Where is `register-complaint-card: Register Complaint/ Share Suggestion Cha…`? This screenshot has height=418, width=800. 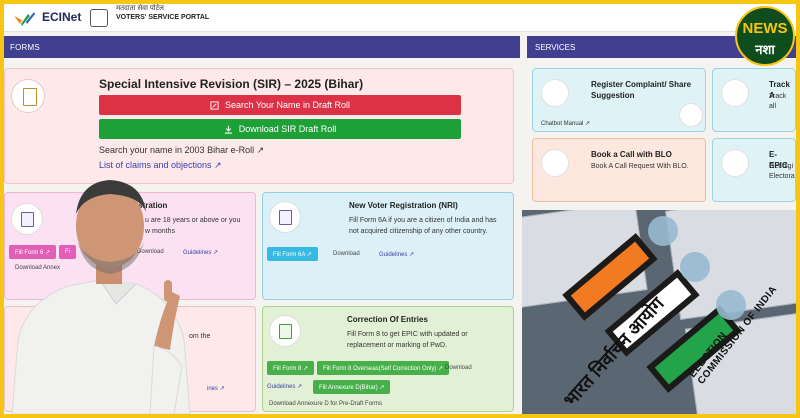
register-complaint-card: Register Complaint/ Share Suggestion Cha… is located at coordinates (619, 100).